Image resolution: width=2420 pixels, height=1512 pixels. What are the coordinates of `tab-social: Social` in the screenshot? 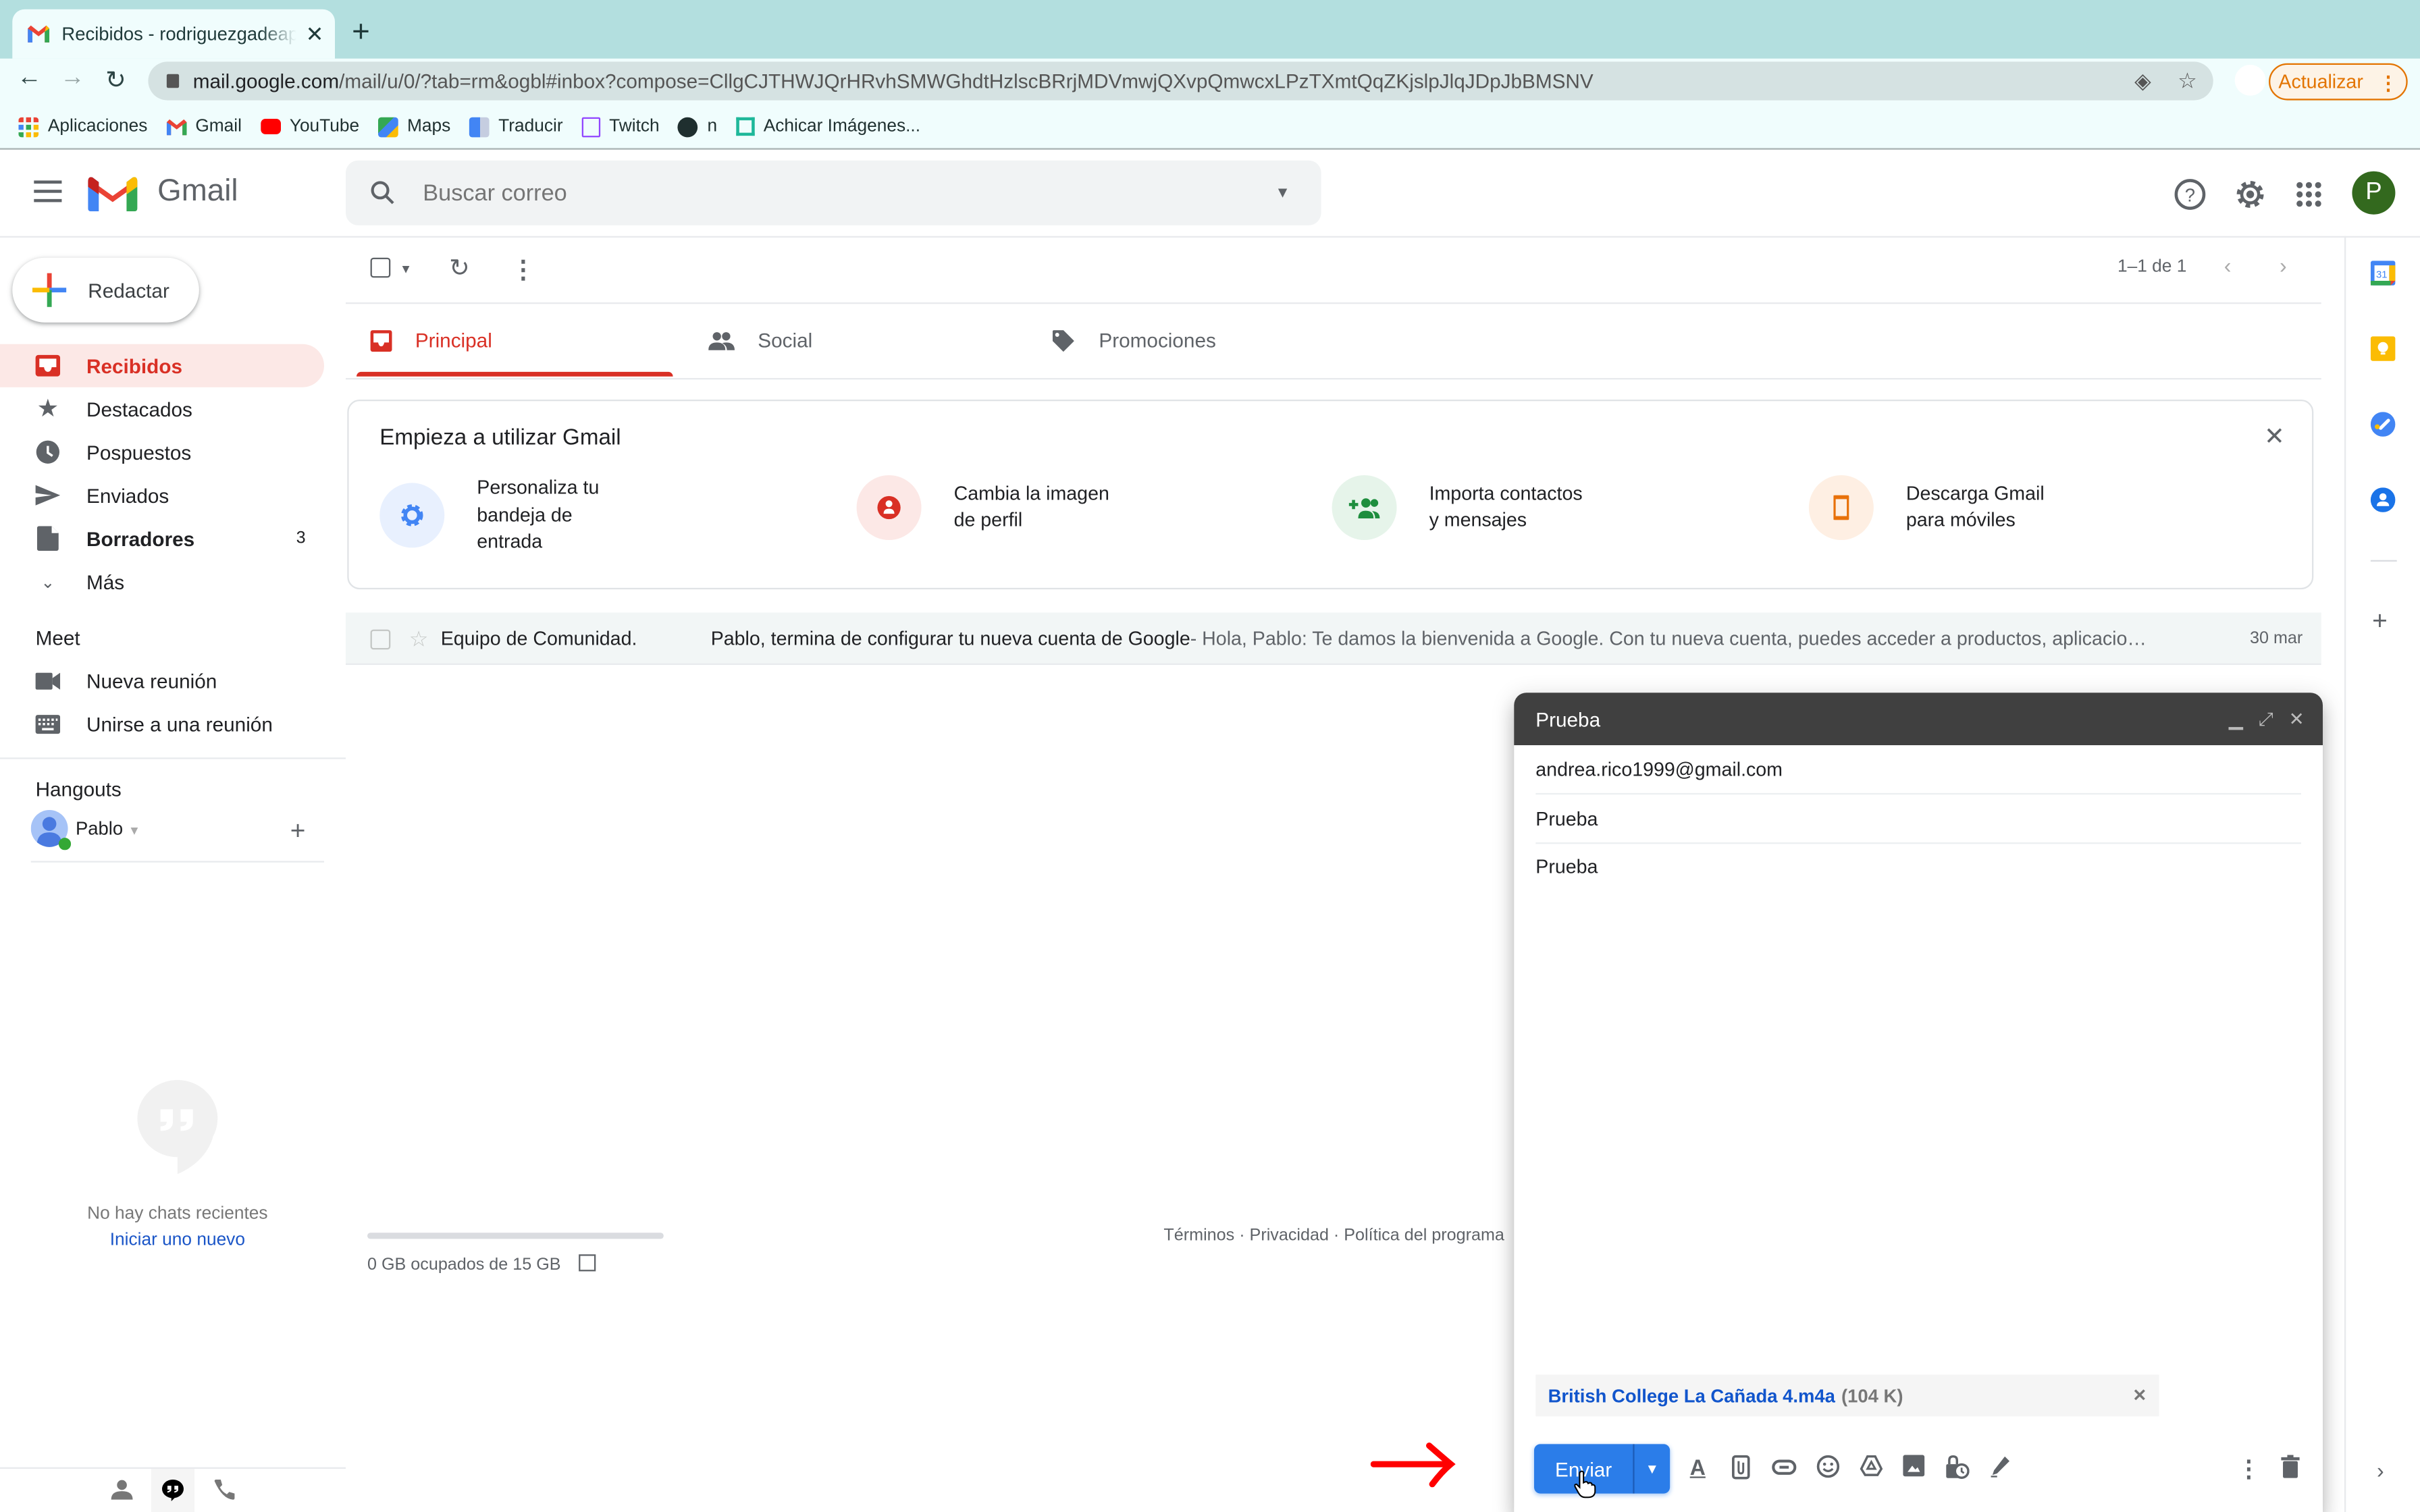 It's located at (760, 340).